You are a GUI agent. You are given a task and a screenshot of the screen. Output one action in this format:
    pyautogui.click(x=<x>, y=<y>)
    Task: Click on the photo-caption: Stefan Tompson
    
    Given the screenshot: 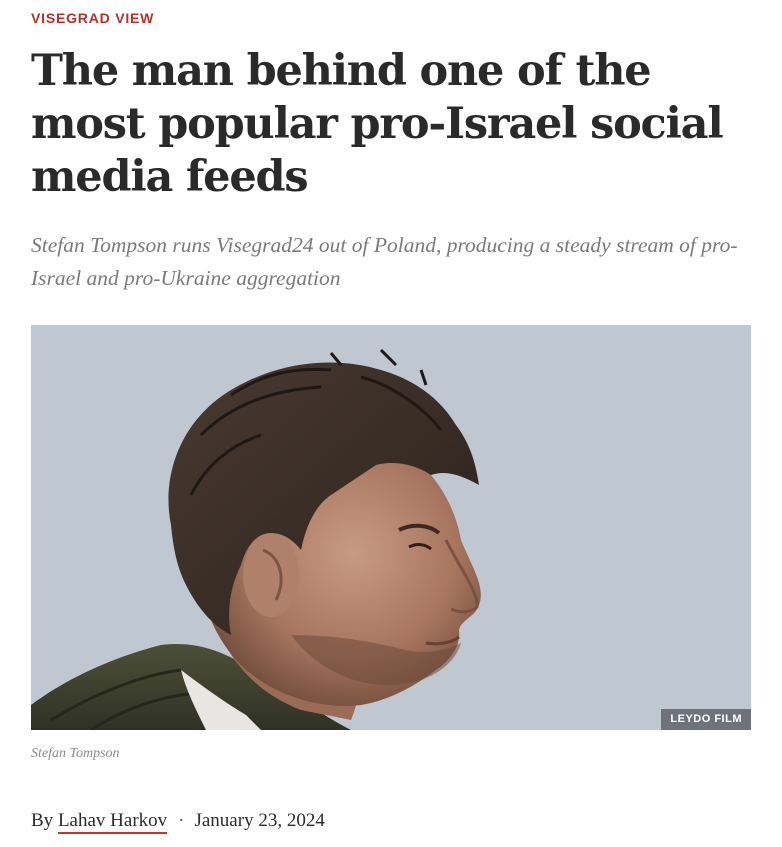 What is the action you would take?
    pyautogui.click(x=75, y=753)
    